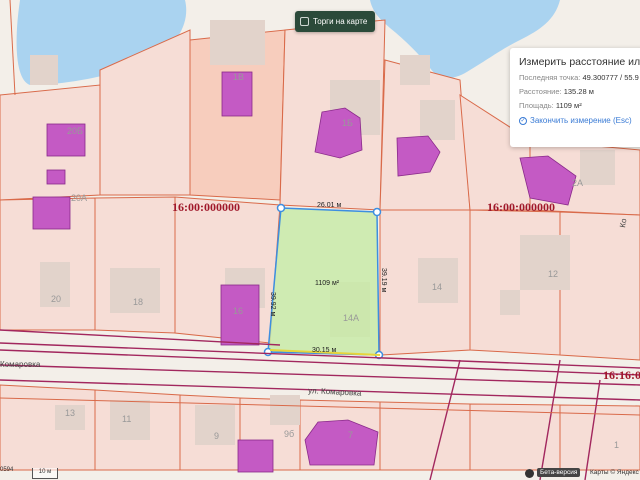  I want to click on area-row: Площадь: 1109 м², so click(550, 105).